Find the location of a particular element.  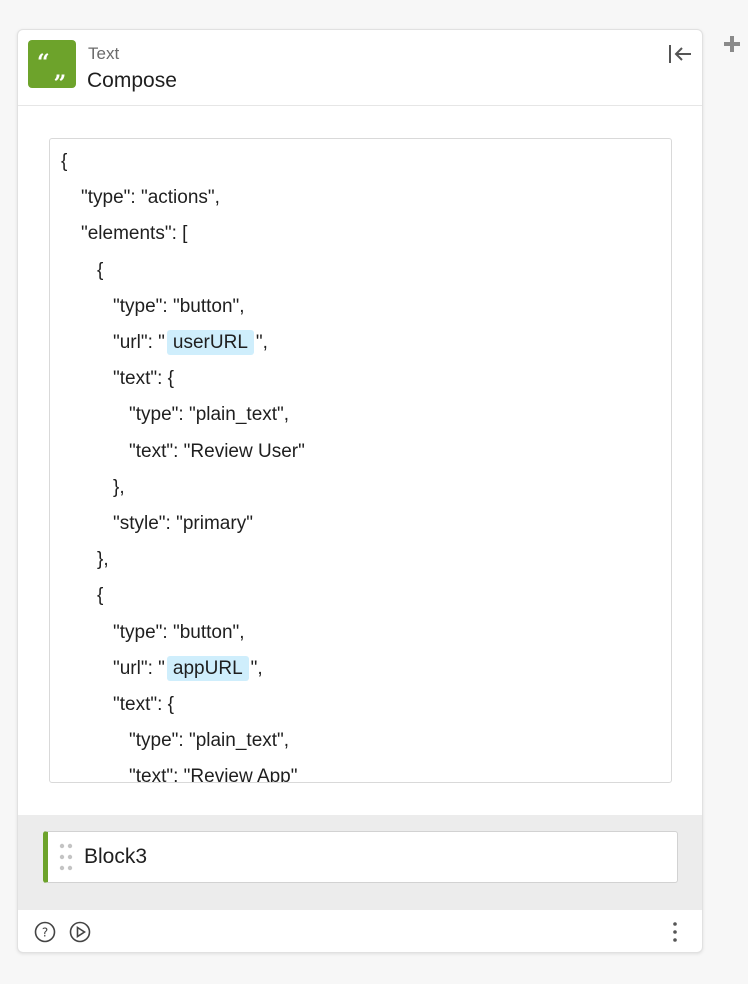

variable-pill: appURL is located at coordinates (207, 668).